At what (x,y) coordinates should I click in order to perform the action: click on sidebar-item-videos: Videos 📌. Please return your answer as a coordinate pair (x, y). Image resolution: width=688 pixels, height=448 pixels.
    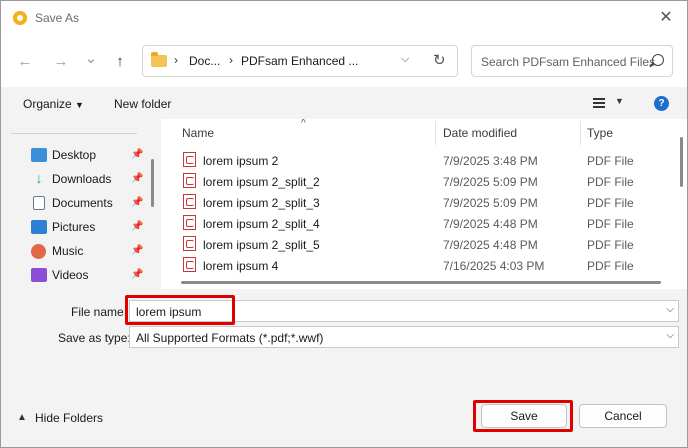
    Looking at the image, I should click on (91, 277).